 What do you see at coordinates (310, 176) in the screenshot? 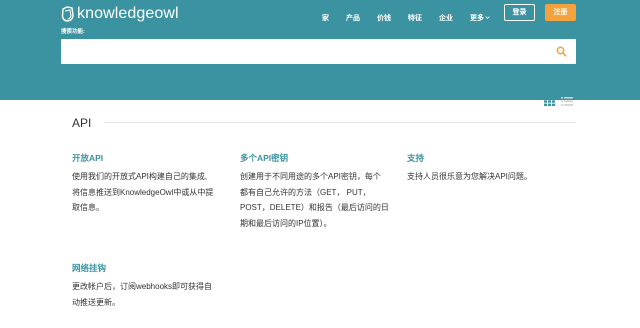
I see `card-desc-line: 创建用于不同用途的多个API密钥，每个` at bounding box center [310, 176].